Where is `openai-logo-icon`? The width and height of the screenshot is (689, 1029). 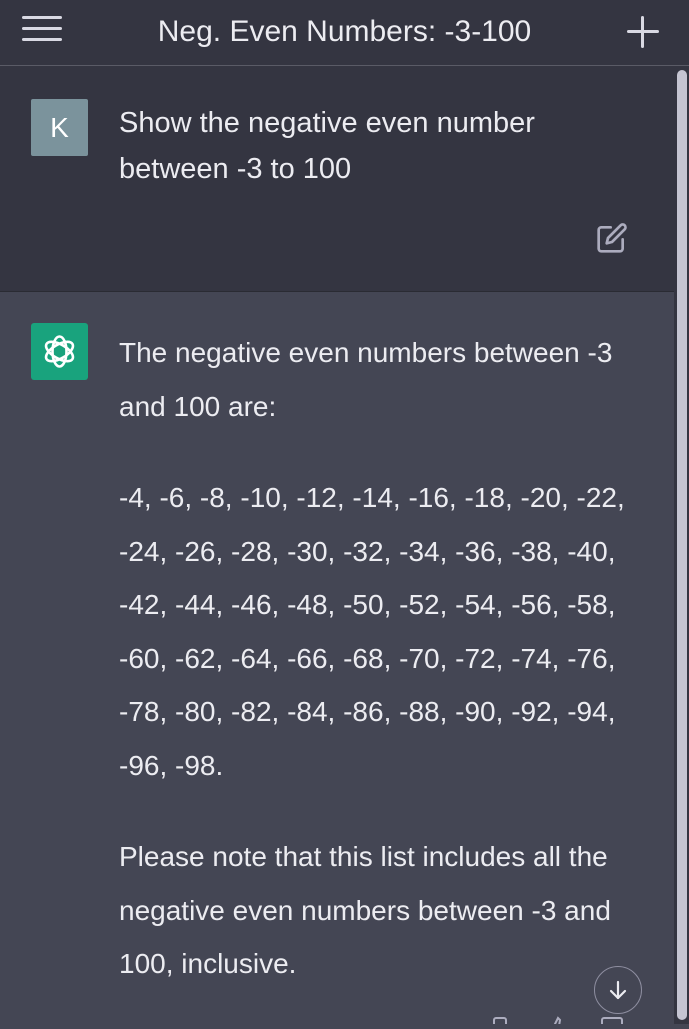
openai-logo-icon is located at coordinates (59, 351).